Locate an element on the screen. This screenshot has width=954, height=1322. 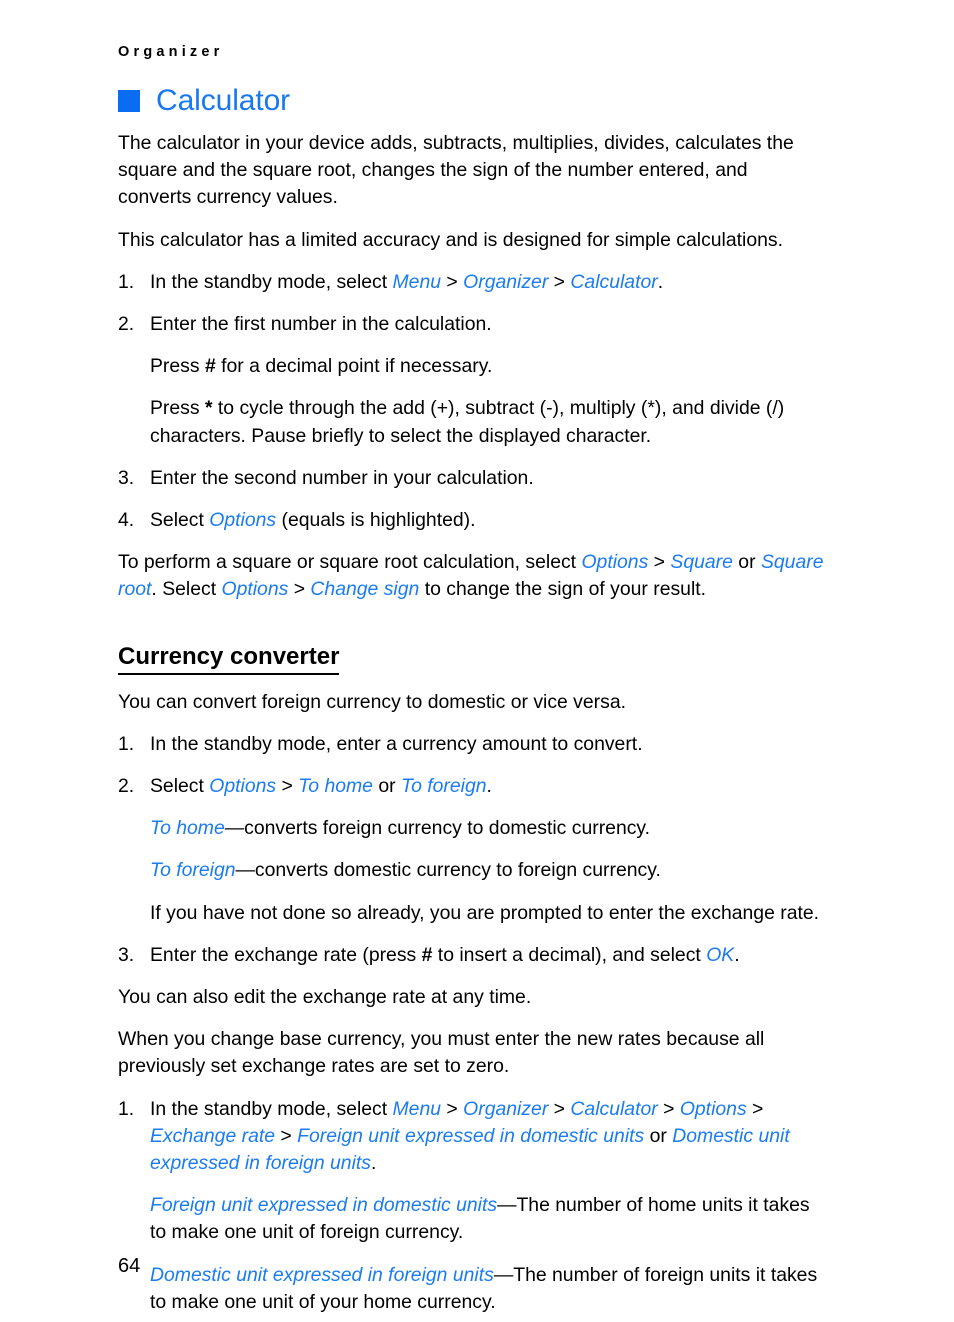
ui-term: OK is located at coordinates (720, 954).